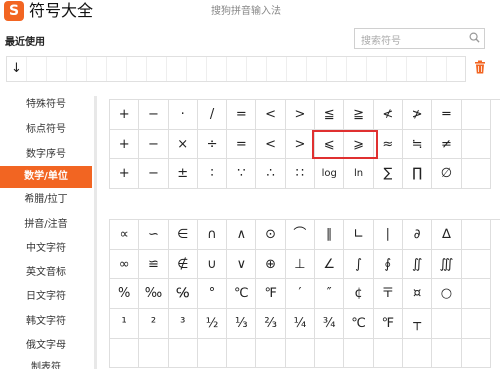 The image size is (500, 369). I want to click on symbol-cell: °, so click(212, 294).